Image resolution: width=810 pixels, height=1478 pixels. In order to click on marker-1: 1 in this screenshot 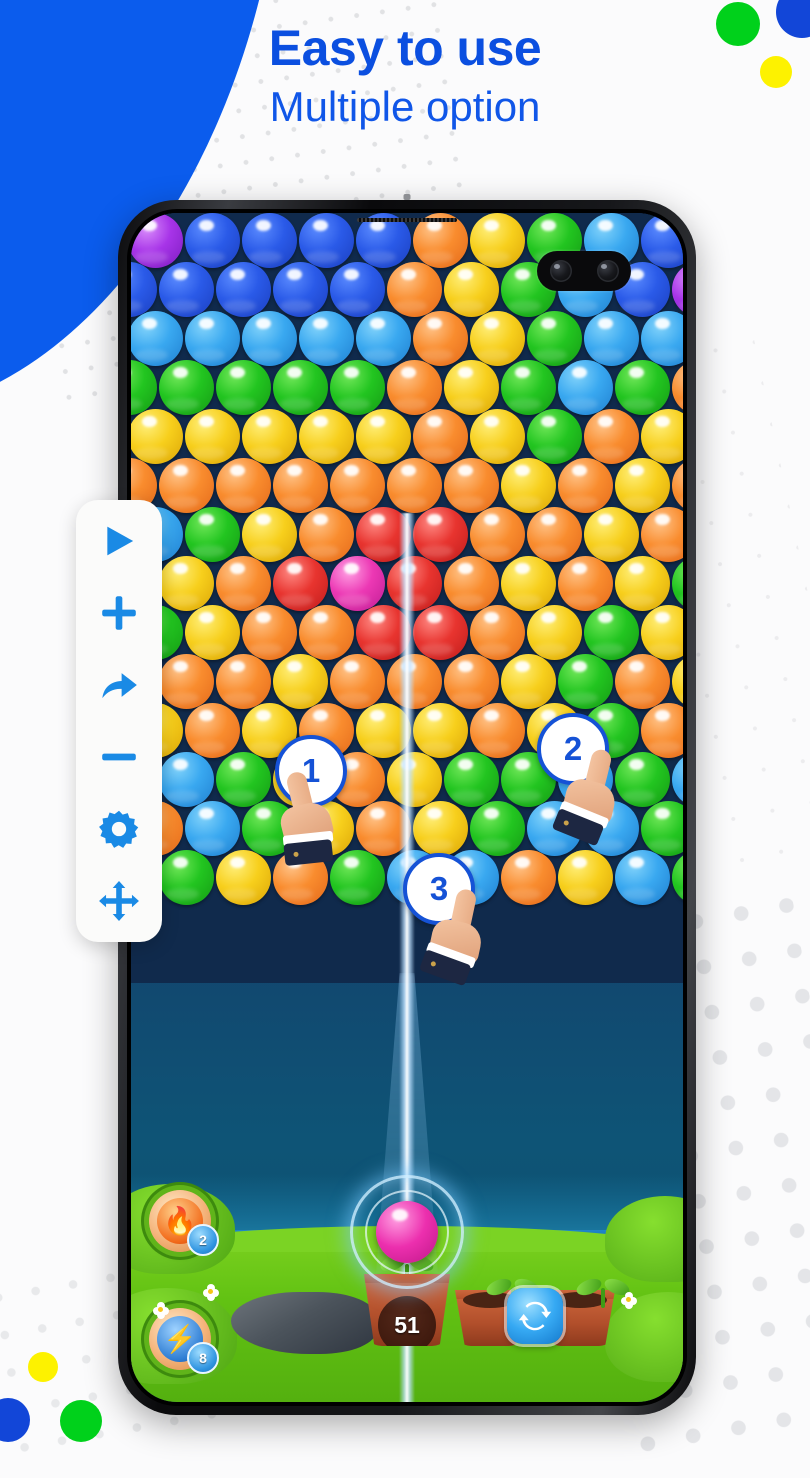, I will do `click(311, 801)`.